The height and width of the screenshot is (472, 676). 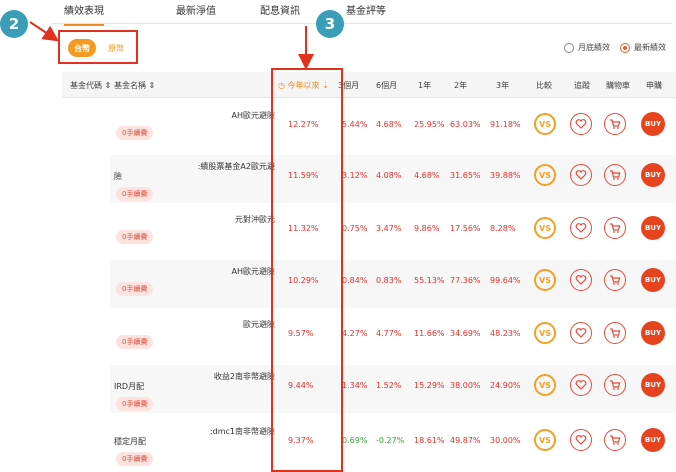 I want to click on ytd-column-highlight, so click(x=307, y=270).